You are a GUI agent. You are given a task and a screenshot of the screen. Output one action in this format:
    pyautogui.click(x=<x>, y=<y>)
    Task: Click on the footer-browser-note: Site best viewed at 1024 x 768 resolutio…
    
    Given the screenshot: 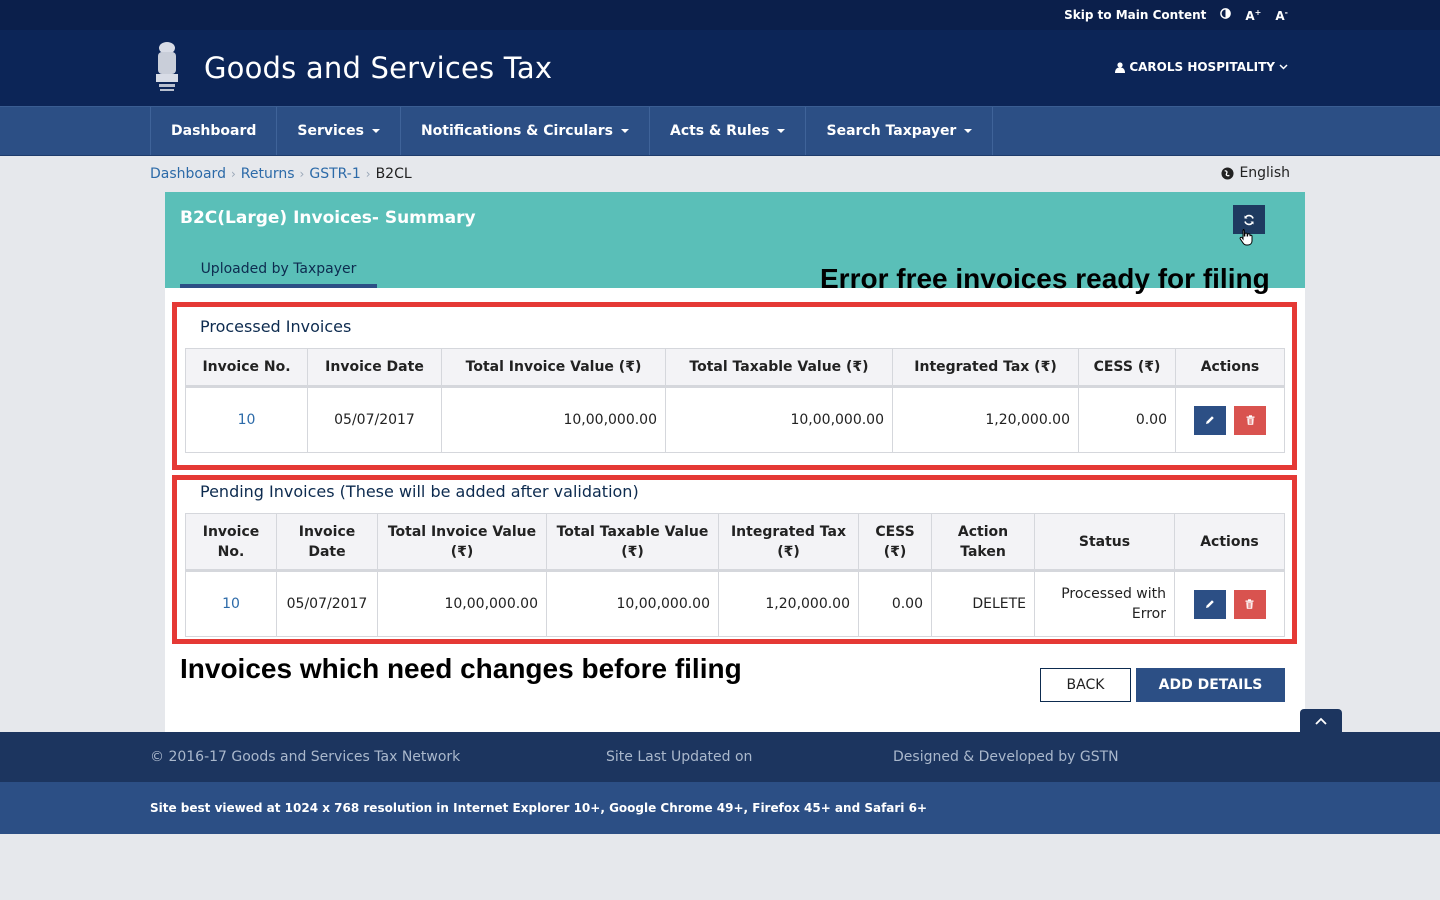 What is the action you would take?
    pyautogui.click(x=720, y=808)
    